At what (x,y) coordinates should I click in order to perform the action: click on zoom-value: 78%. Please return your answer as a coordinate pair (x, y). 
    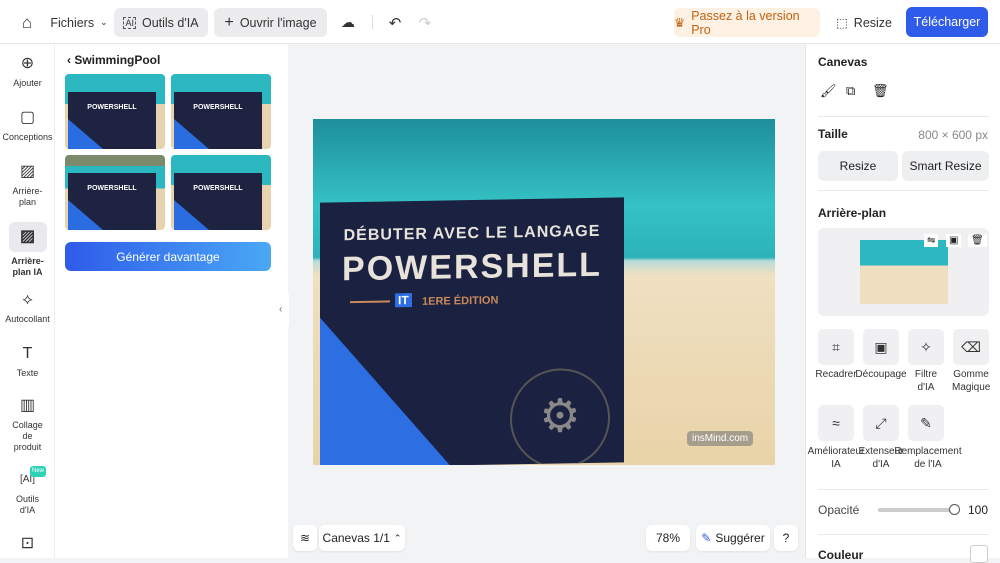
    Looking at the image, I should click on (668, 538).